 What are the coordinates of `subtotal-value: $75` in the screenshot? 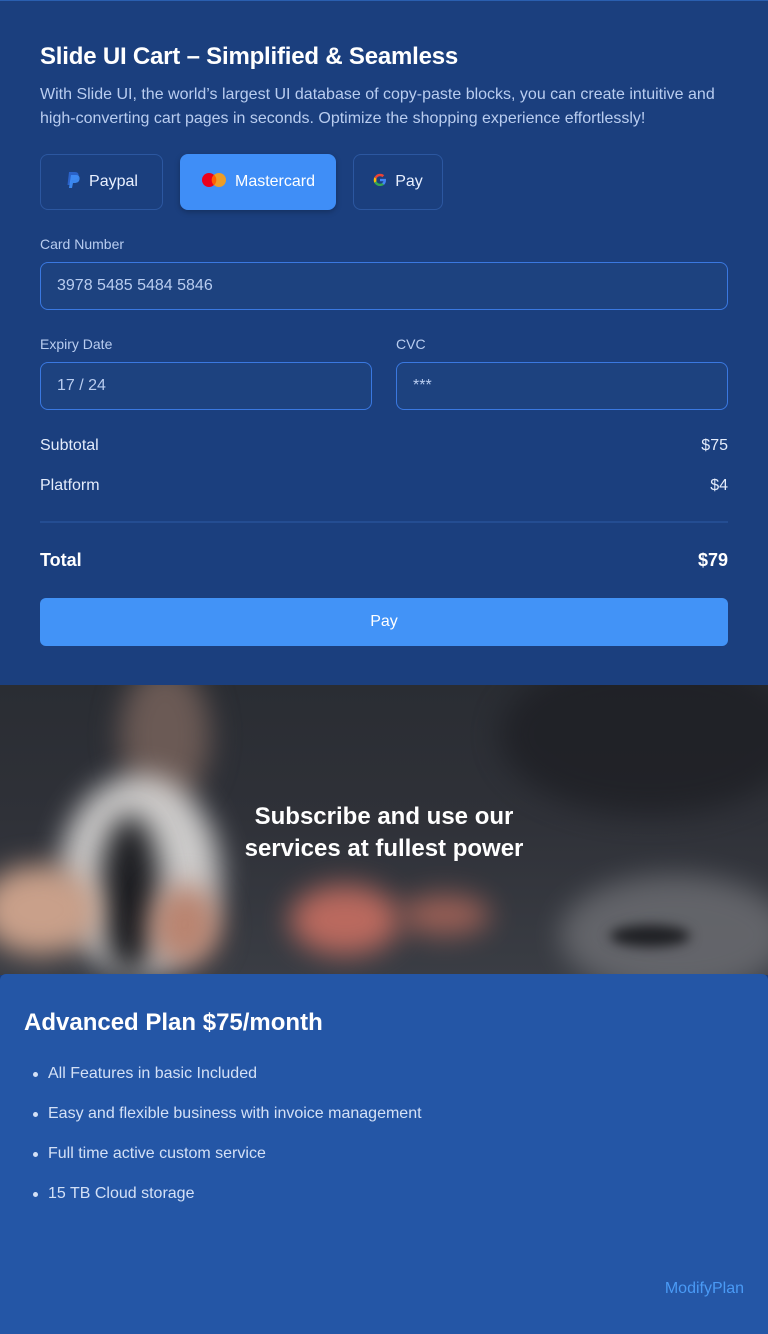 It's located at (714, 445).